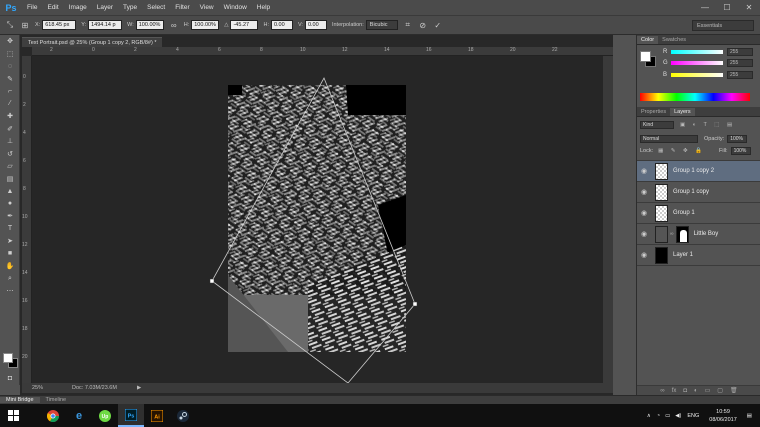 The height and width of the screenshot is (427, 760). What do you see at coordinates (408, 25) in the screenshot?
I see `warp-icon: ⌗` at bounding box center [408, 25].